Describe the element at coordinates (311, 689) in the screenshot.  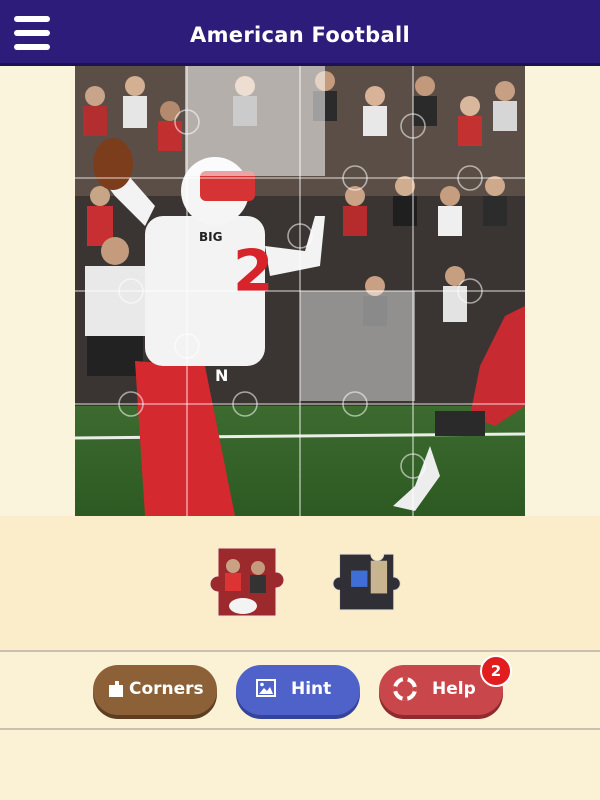
I see `hint-label: Hint` at that location.